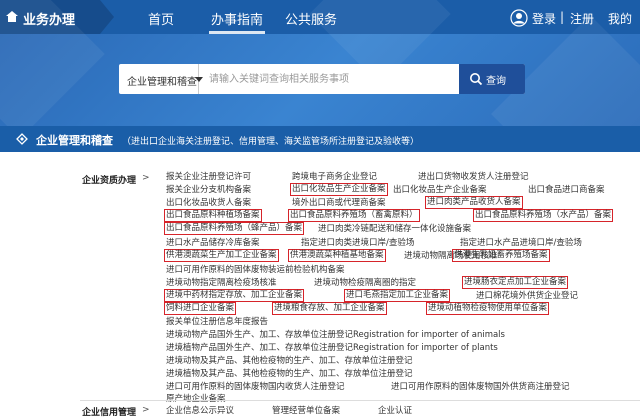 The width and height of the screenshot is (640, 418). I want to click on service-item: 进口棉花境外供货企业登记, so click(527, 296).